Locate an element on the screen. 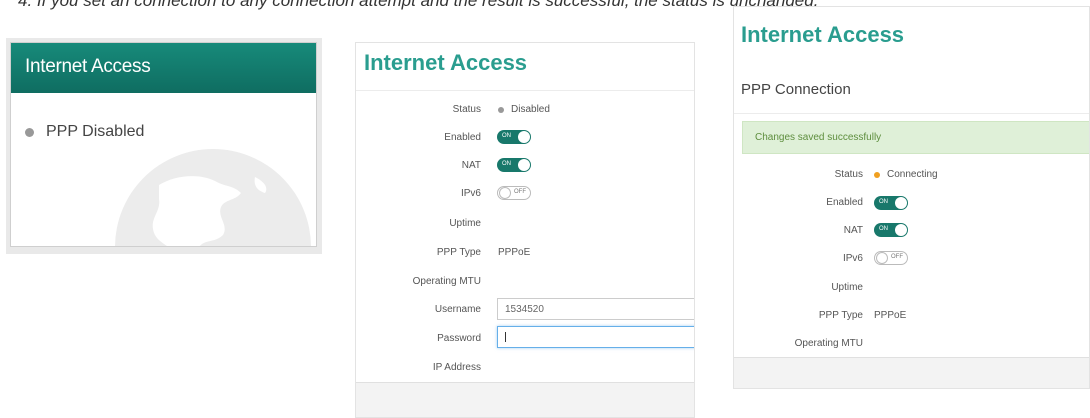 Image resolution: width=1090 pixels, height=418 pixels. status-value-text: Connecting is located at coordinates (912, 174).